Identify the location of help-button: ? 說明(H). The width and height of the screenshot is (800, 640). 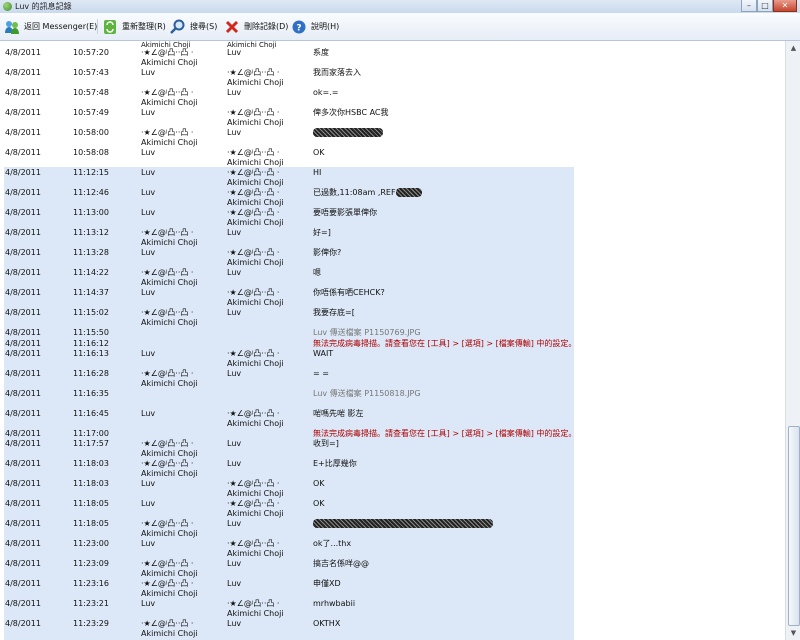
(315, 26).